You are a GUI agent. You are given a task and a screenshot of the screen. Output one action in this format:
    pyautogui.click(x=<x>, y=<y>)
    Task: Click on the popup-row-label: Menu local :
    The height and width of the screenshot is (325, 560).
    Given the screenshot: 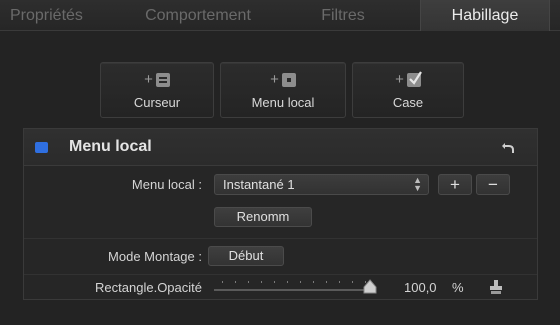 What is the action you would take?
    pyautogui.click(x=166, y=184)
    